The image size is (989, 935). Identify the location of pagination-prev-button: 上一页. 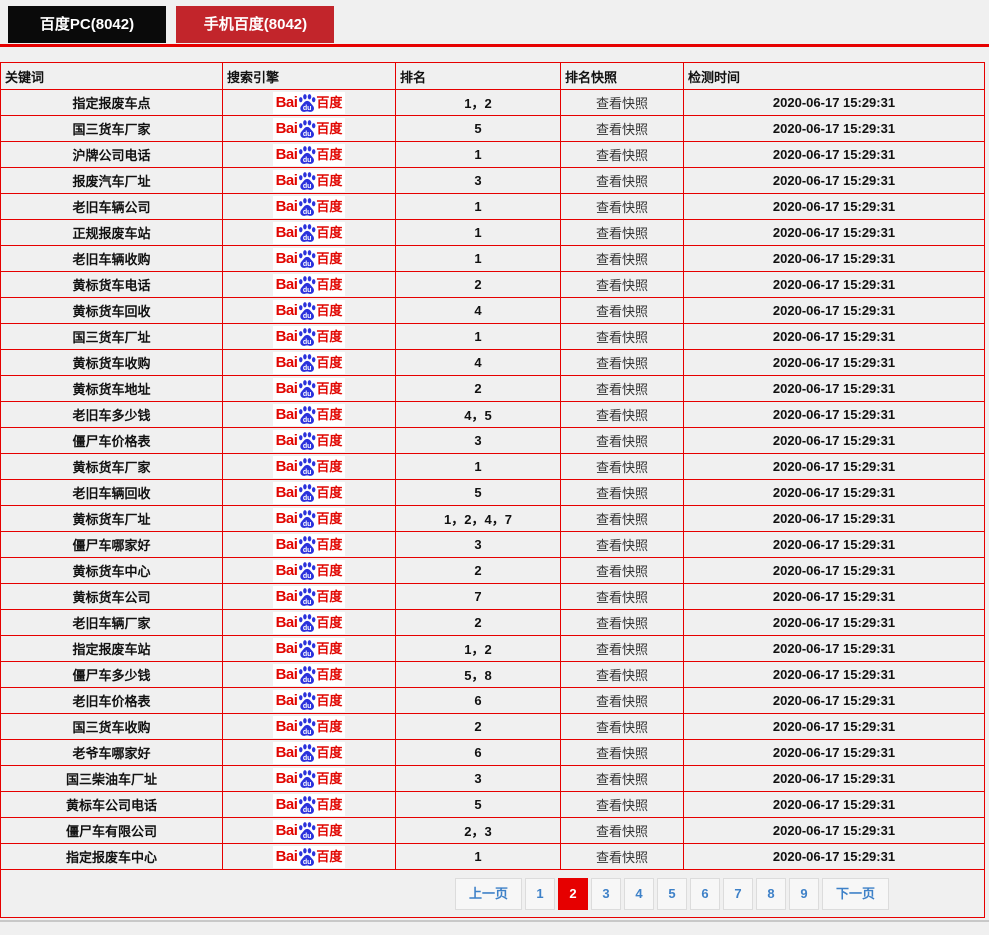
(488, 893).